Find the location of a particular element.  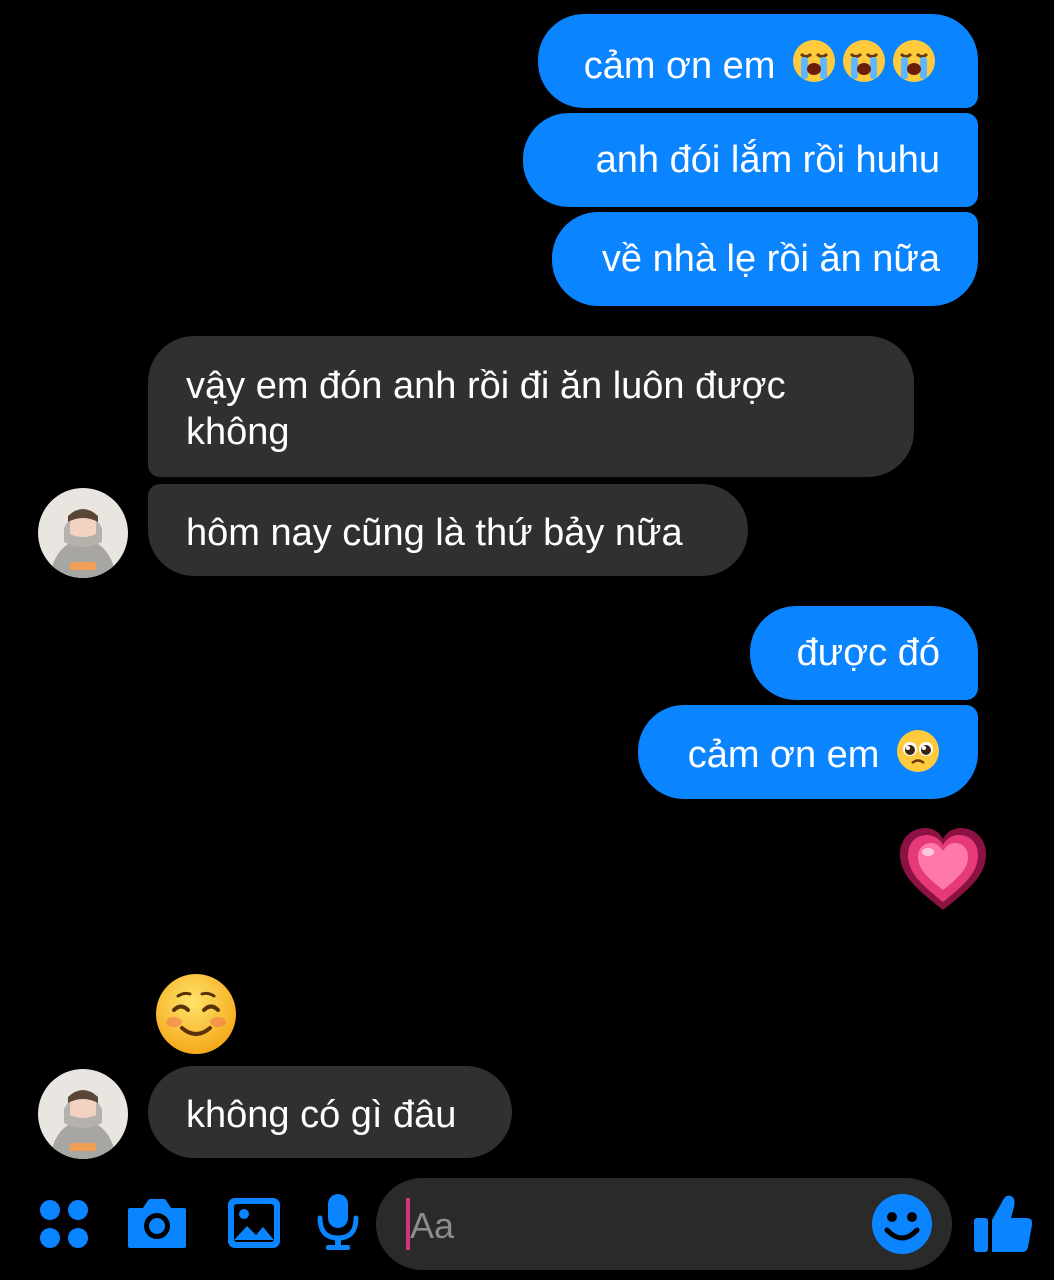

gallery-icon is located at coordinates (254, 1223).